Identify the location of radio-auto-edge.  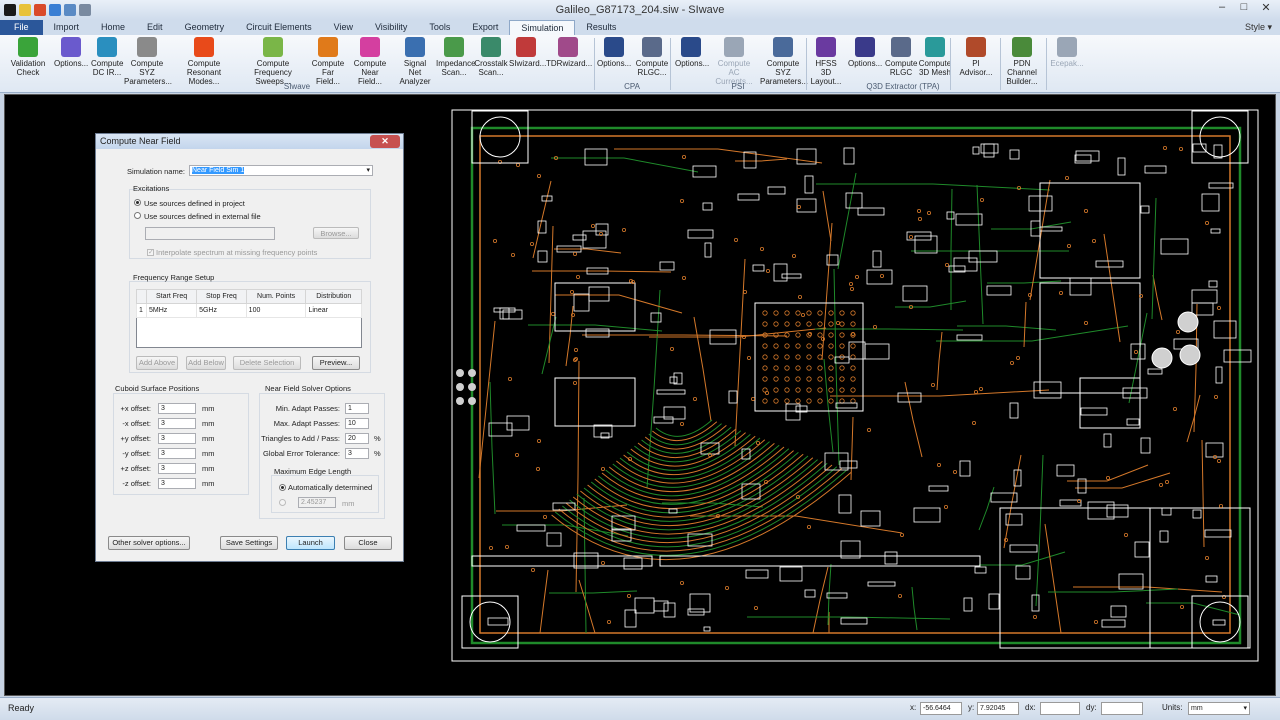
(282, 487).